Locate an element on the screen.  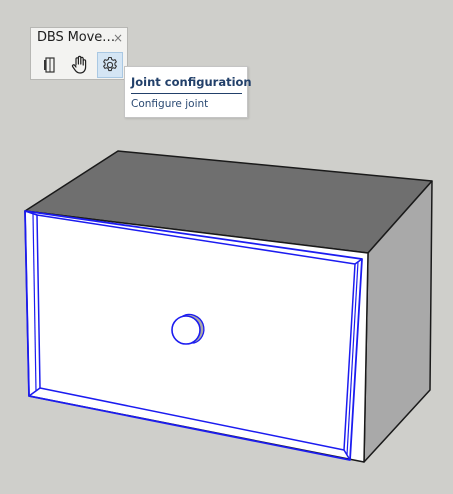
tooltip-title: Joint configuration is located at coordinates (191, 82).